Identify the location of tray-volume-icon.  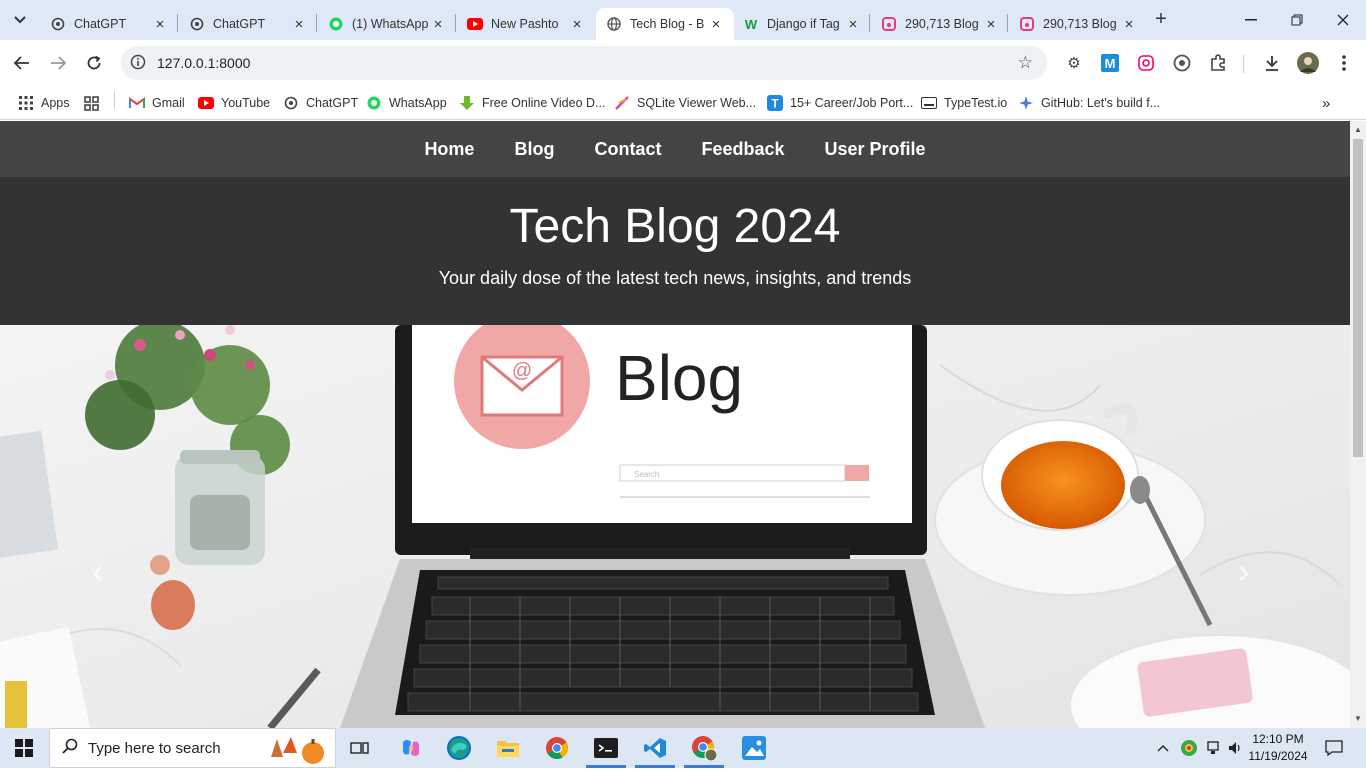
(1235, 748).